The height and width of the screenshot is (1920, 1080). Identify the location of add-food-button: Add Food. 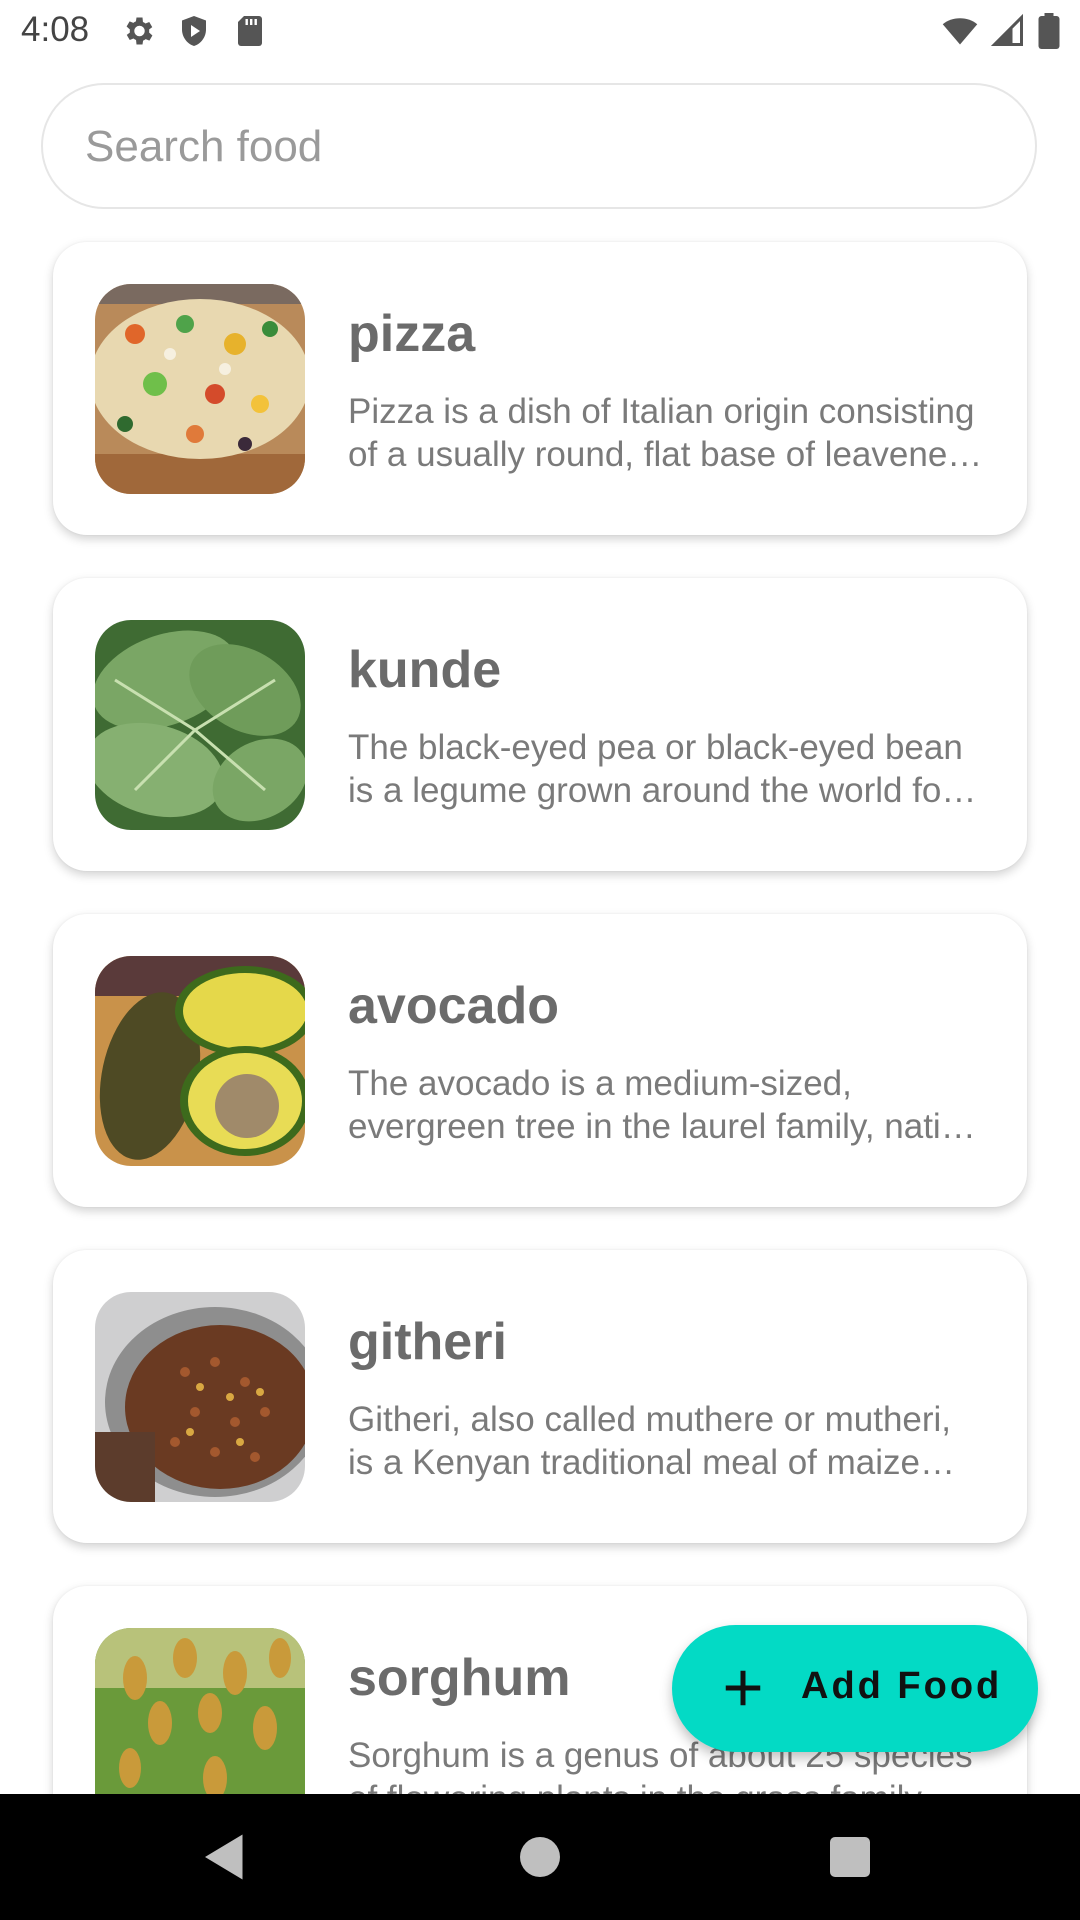
(855, 1688).